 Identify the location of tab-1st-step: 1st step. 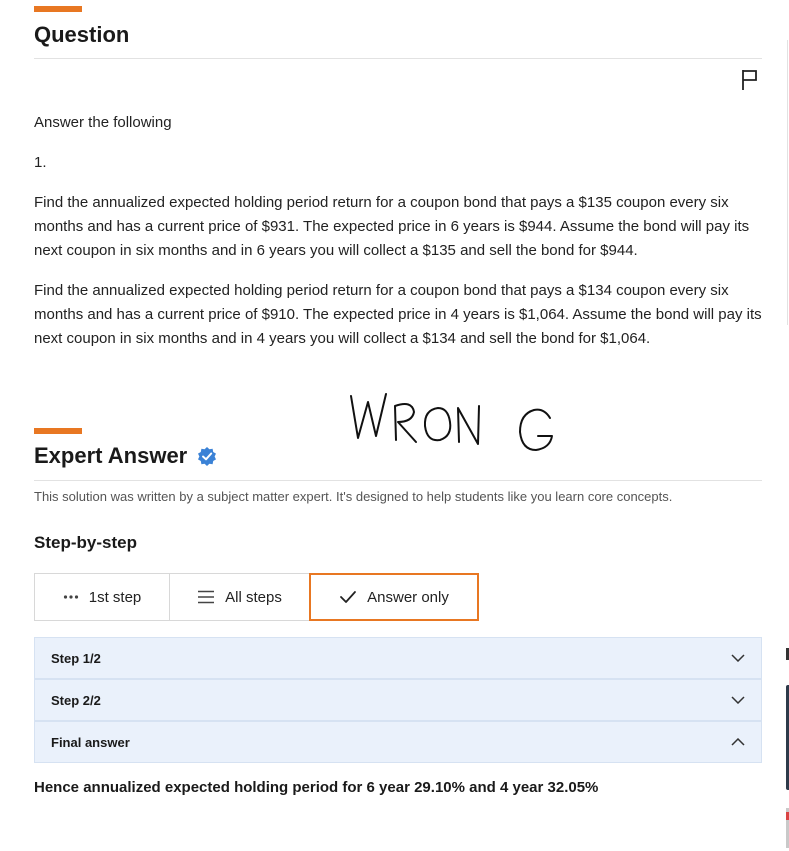
(102, 597).